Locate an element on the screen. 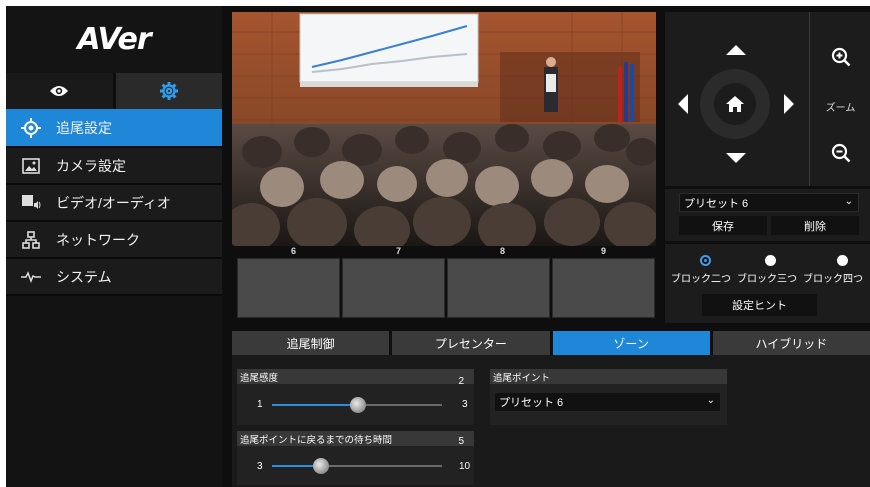 This screenshot has width=870, height=487. wait-time-slider-track is located at coordinates (357, 466).